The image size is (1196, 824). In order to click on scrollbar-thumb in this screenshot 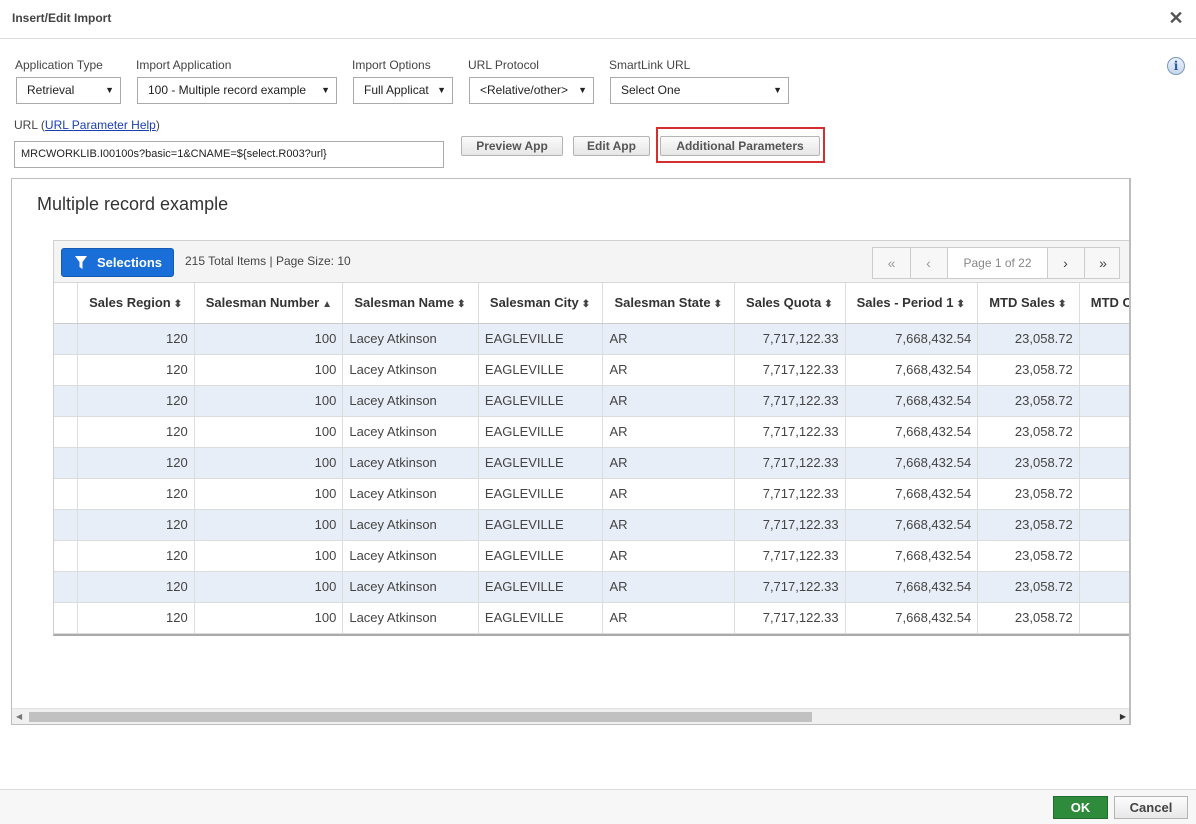, I will do `click(420, 717)`.